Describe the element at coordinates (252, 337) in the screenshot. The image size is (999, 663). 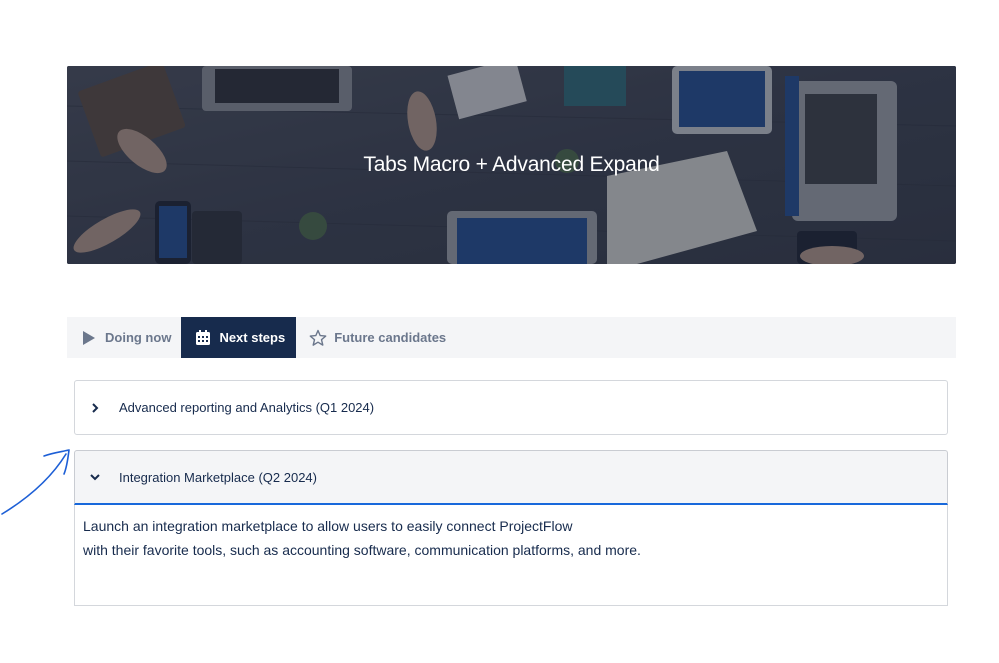
I see `tab-label: Next steps` at that location.